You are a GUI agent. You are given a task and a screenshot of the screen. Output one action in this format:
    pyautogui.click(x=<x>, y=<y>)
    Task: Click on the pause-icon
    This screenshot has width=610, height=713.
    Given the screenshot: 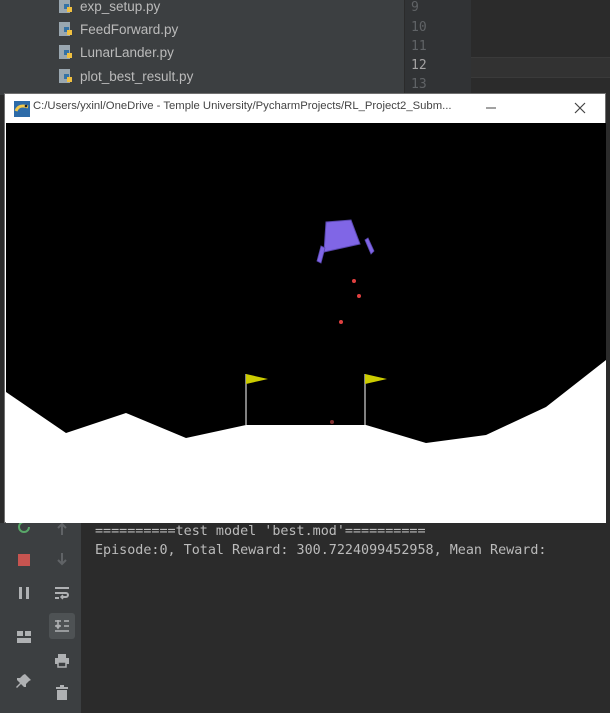 What is the action you would take?
    pyautogui.click(x=24, y=593)
    